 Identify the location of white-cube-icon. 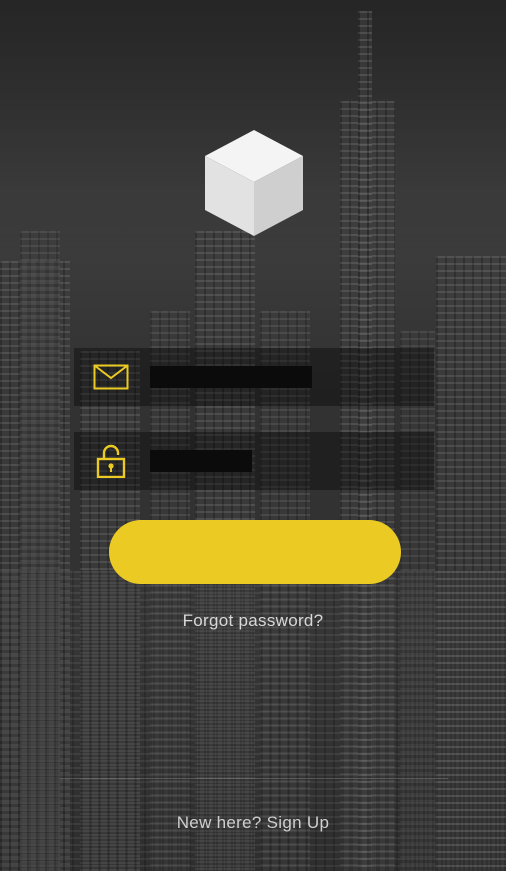
(254, 183).